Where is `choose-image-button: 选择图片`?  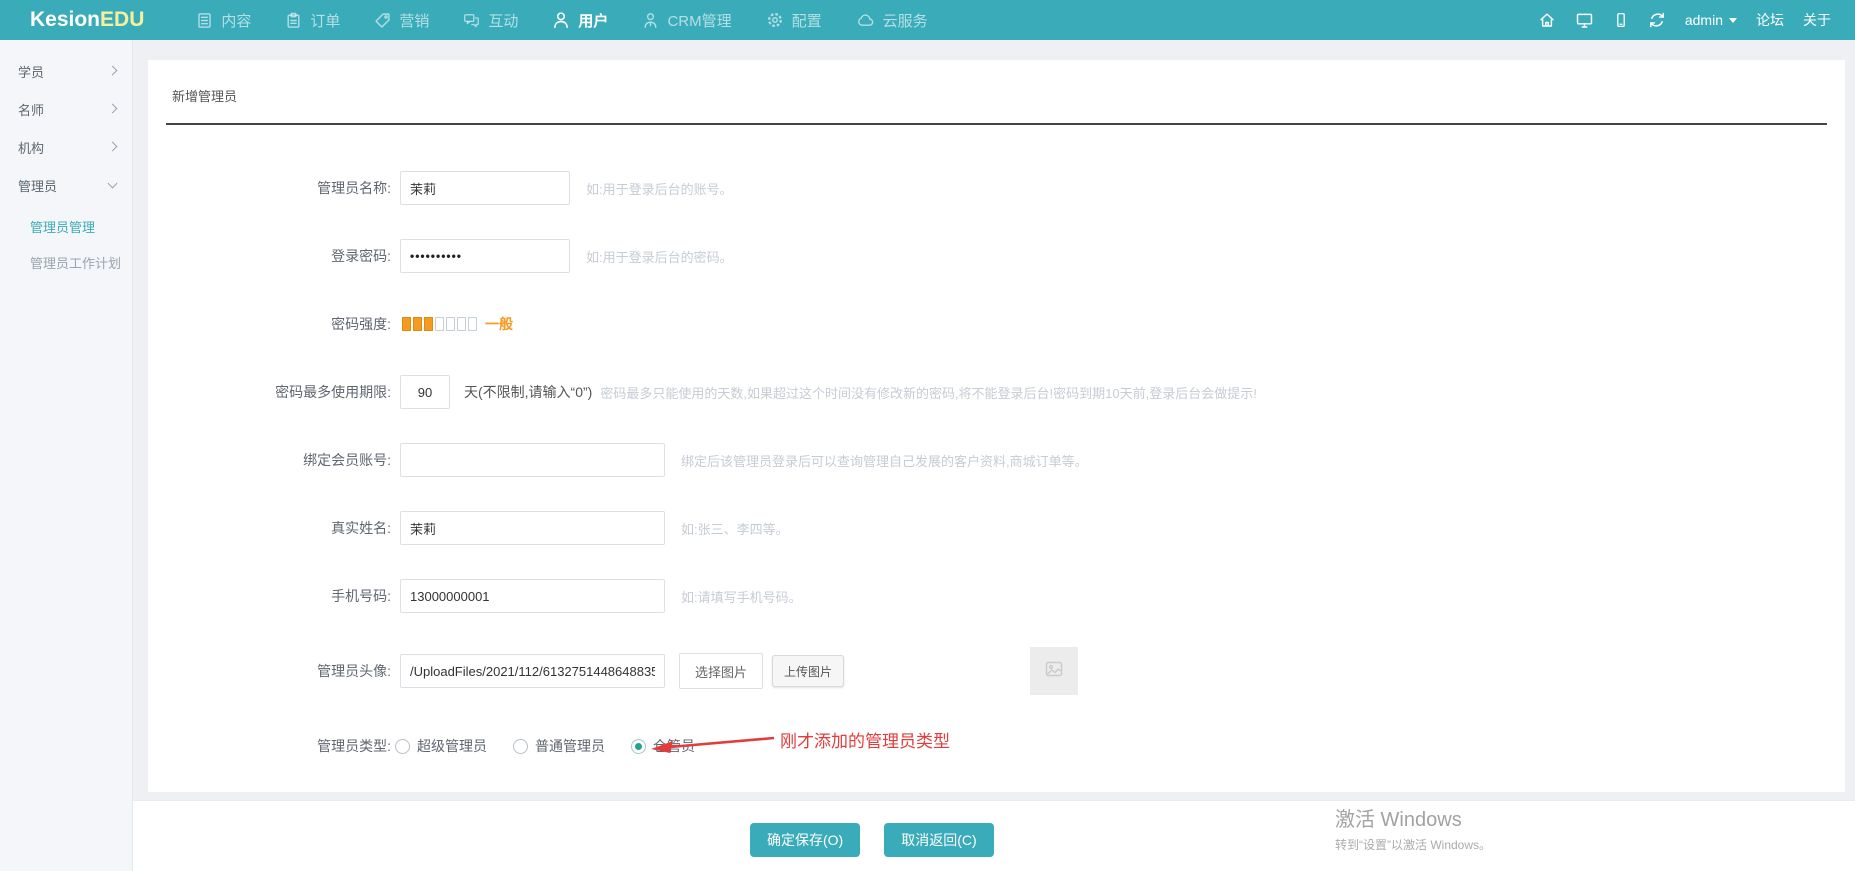
choose-image-button: 选择图片 is located at coordinates (721, 671).